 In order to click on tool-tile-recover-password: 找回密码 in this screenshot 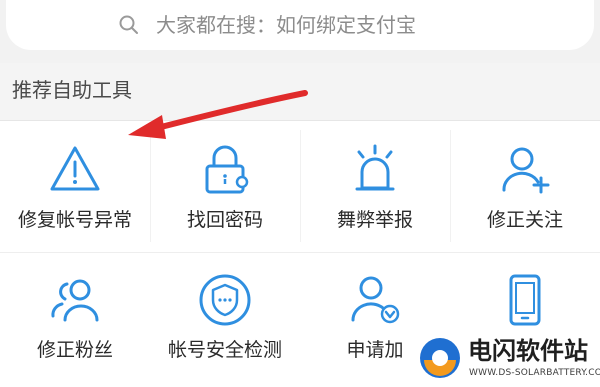, I will do `click(225, 187)`.